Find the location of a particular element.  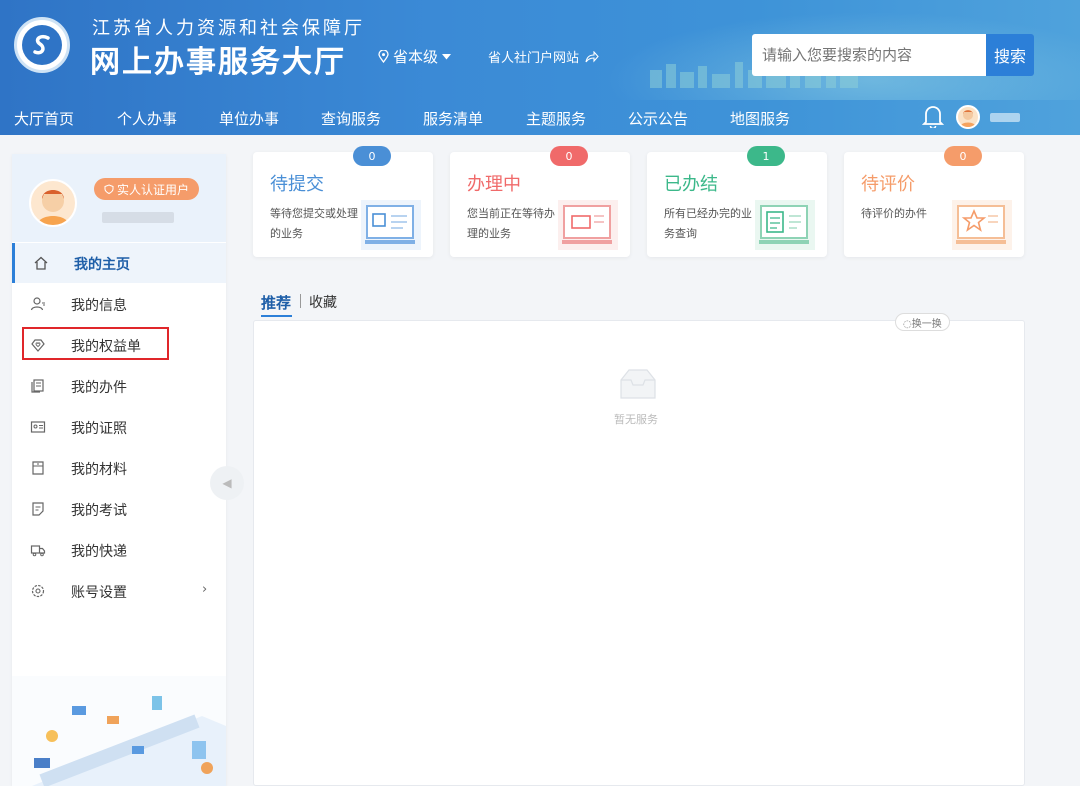

nav-item-notice: 公示公告 is located at coordinates (658, 118).